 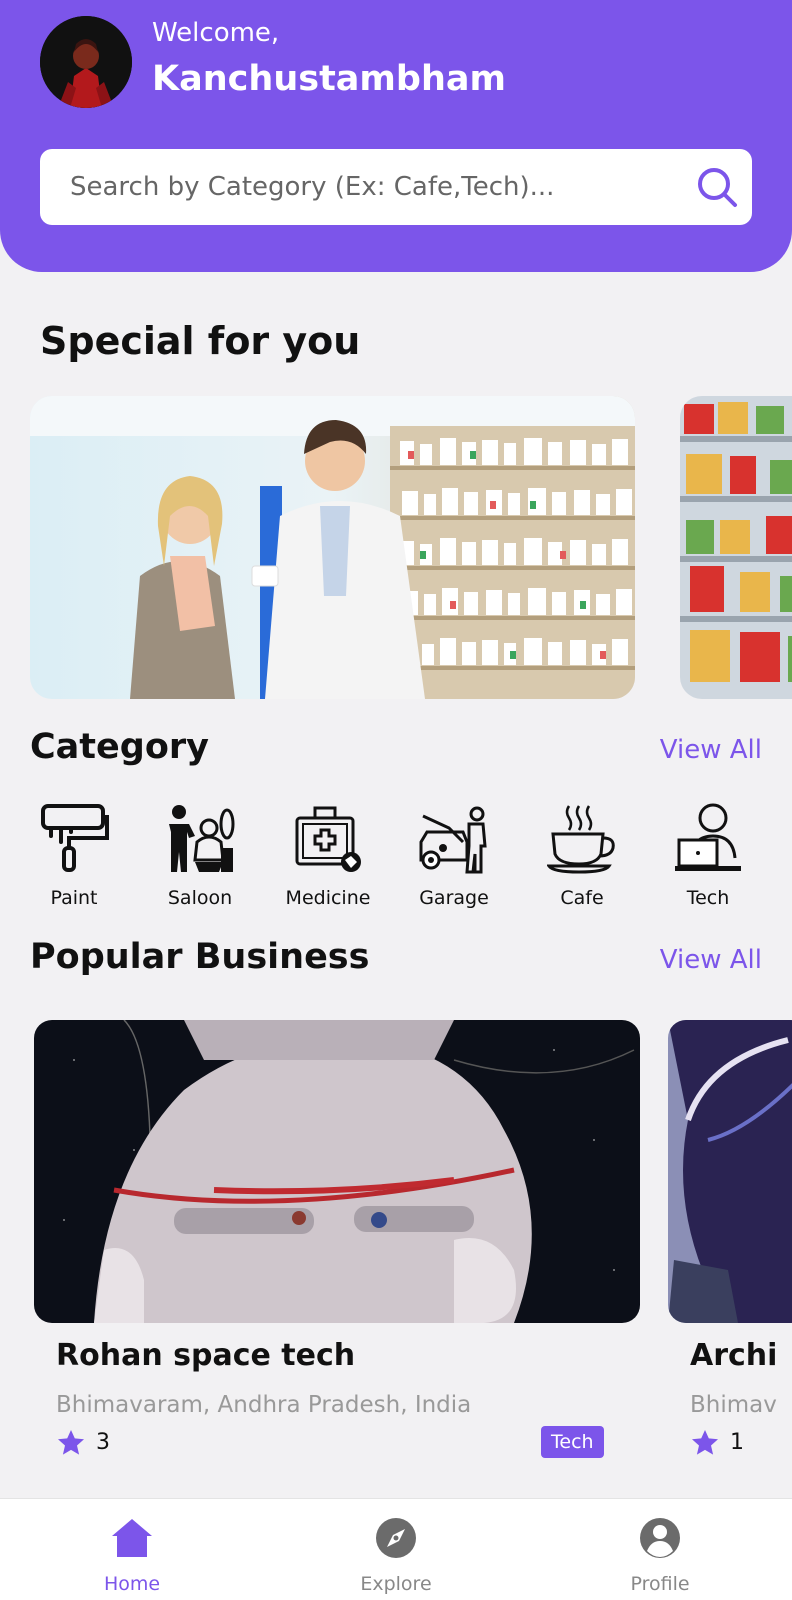 I want to click on nav-explore: Explore, so click(x=396, y=1549).